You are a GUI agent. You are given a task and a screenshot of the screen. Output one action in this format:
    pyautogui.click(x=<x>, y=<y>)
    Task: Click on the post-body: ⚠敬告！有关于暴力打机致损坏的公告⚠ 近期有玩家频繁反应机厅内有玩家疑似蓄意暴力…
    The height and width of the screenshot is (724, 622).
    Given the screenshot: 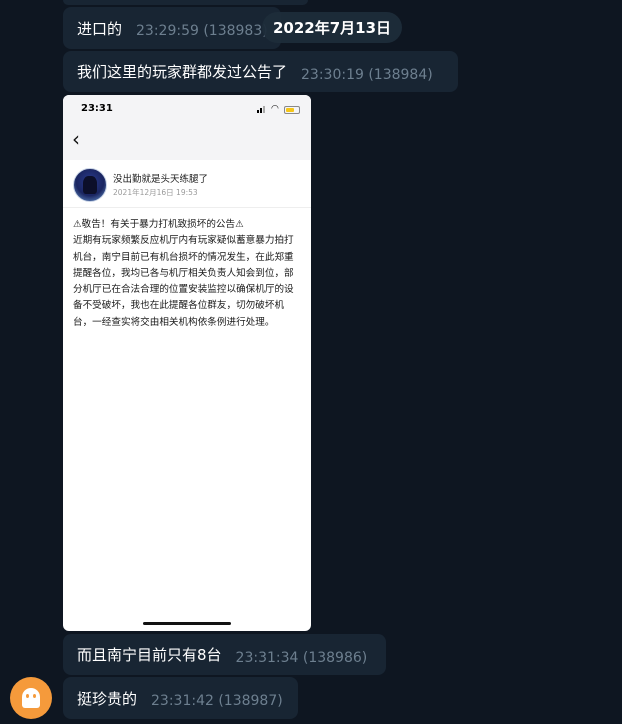 What is the action you would take?
    pyautogui.click(x=183, y=273)
    